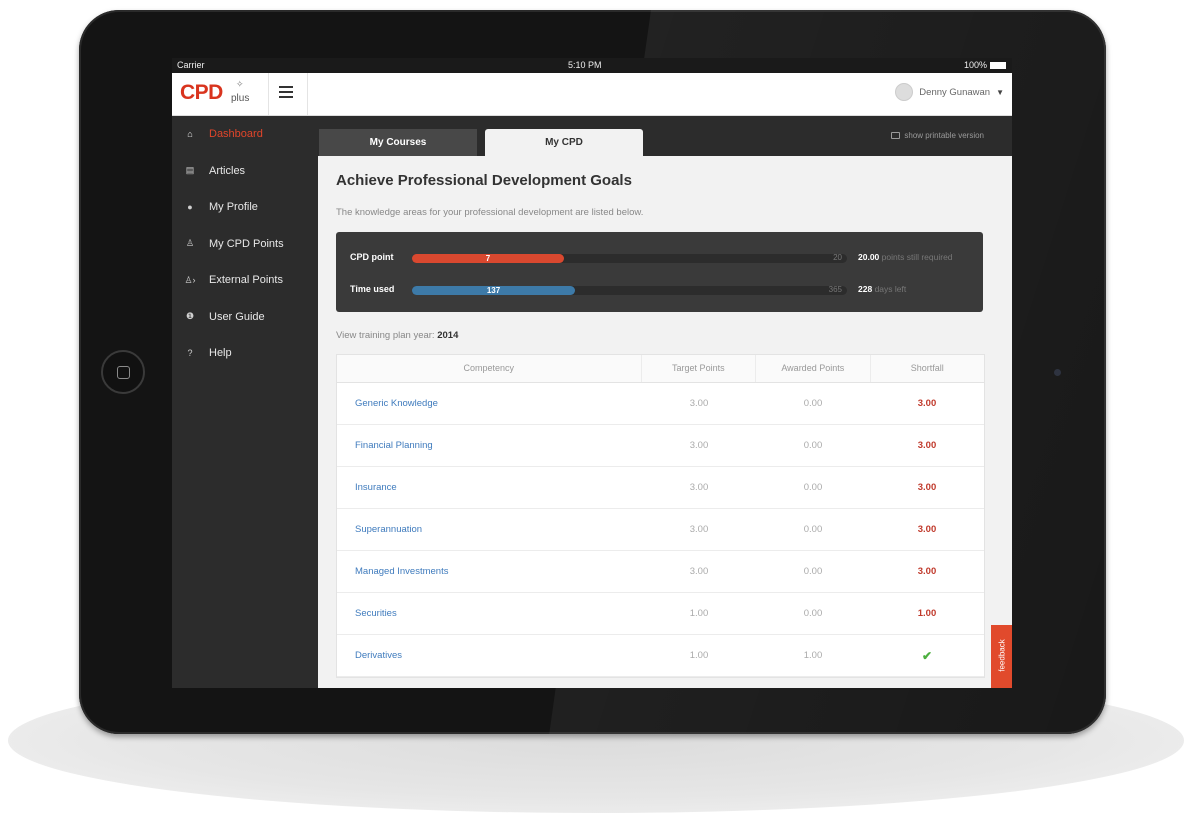 This screenshot has width=1192, height=813. I want to click on table-row: Financial Planning 3.00 0.00 3.00, so click(660, 446).